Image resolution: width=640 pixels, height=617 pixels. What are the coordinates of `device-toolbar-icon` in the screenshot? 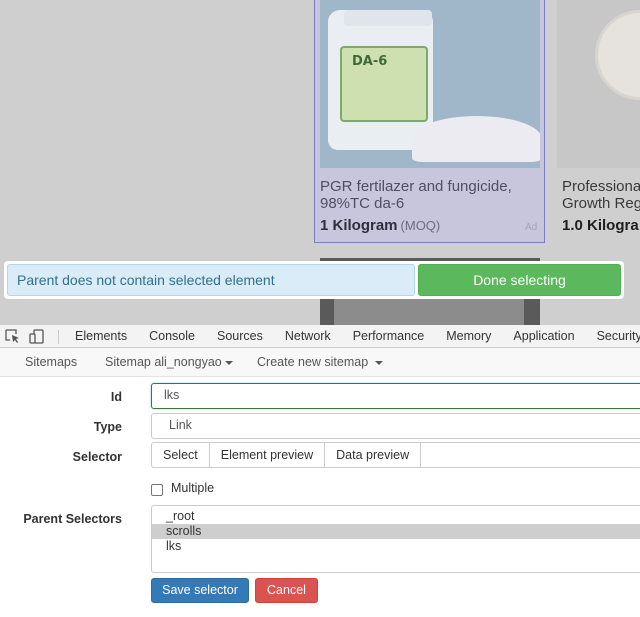 It's located at (37, 336).